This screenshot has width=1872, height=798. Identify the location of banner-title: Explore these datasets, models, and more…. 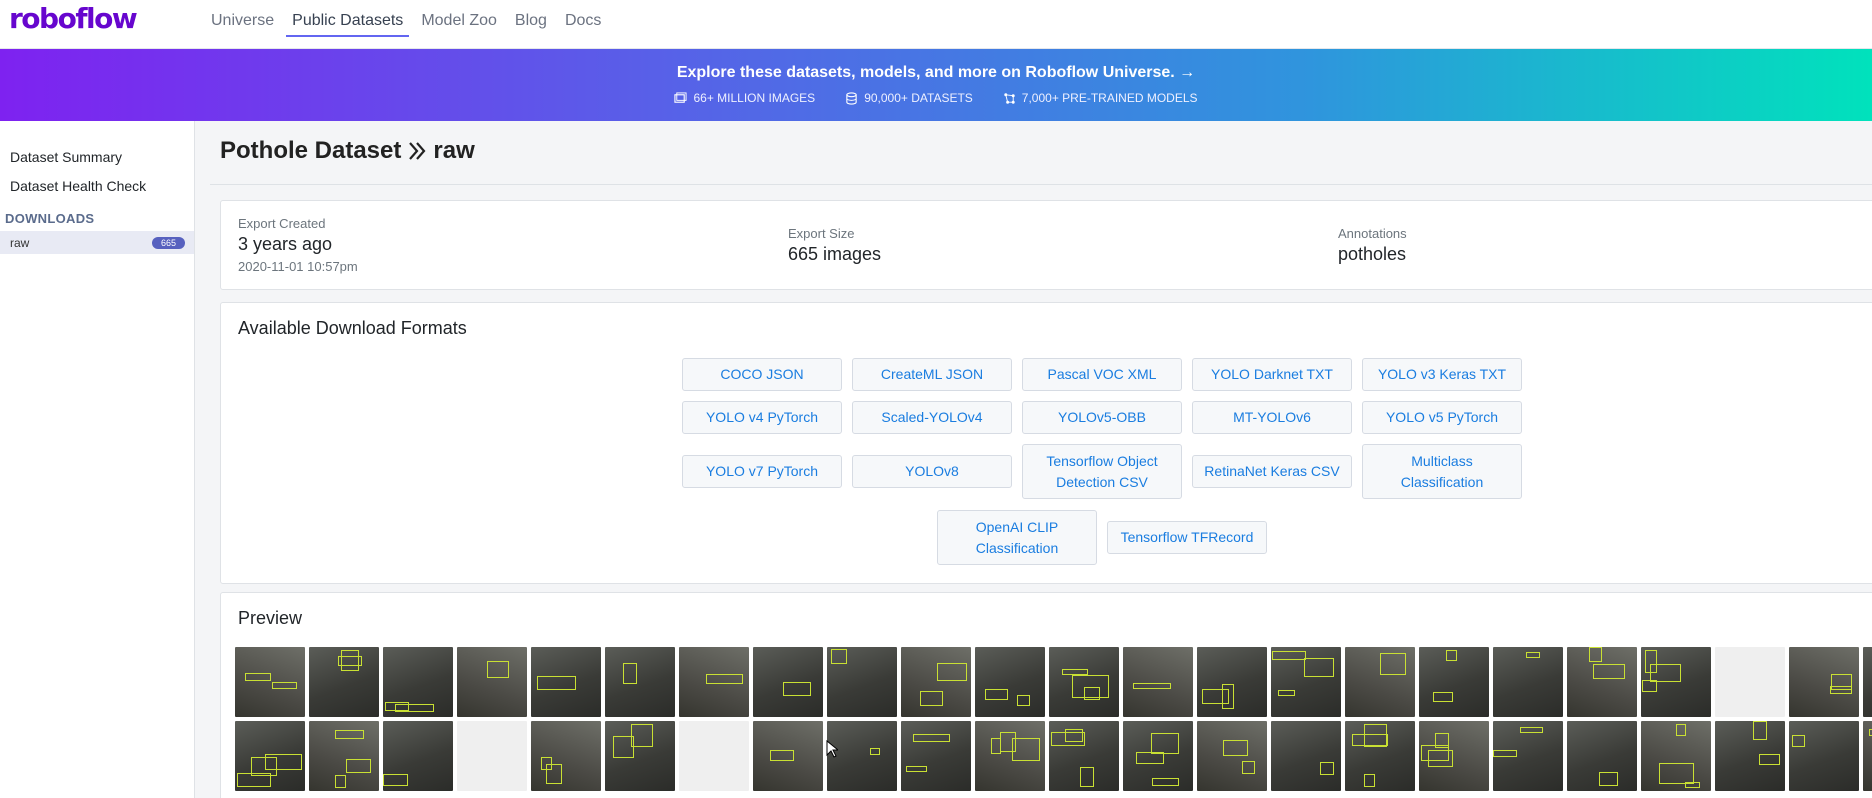
(936, 73).